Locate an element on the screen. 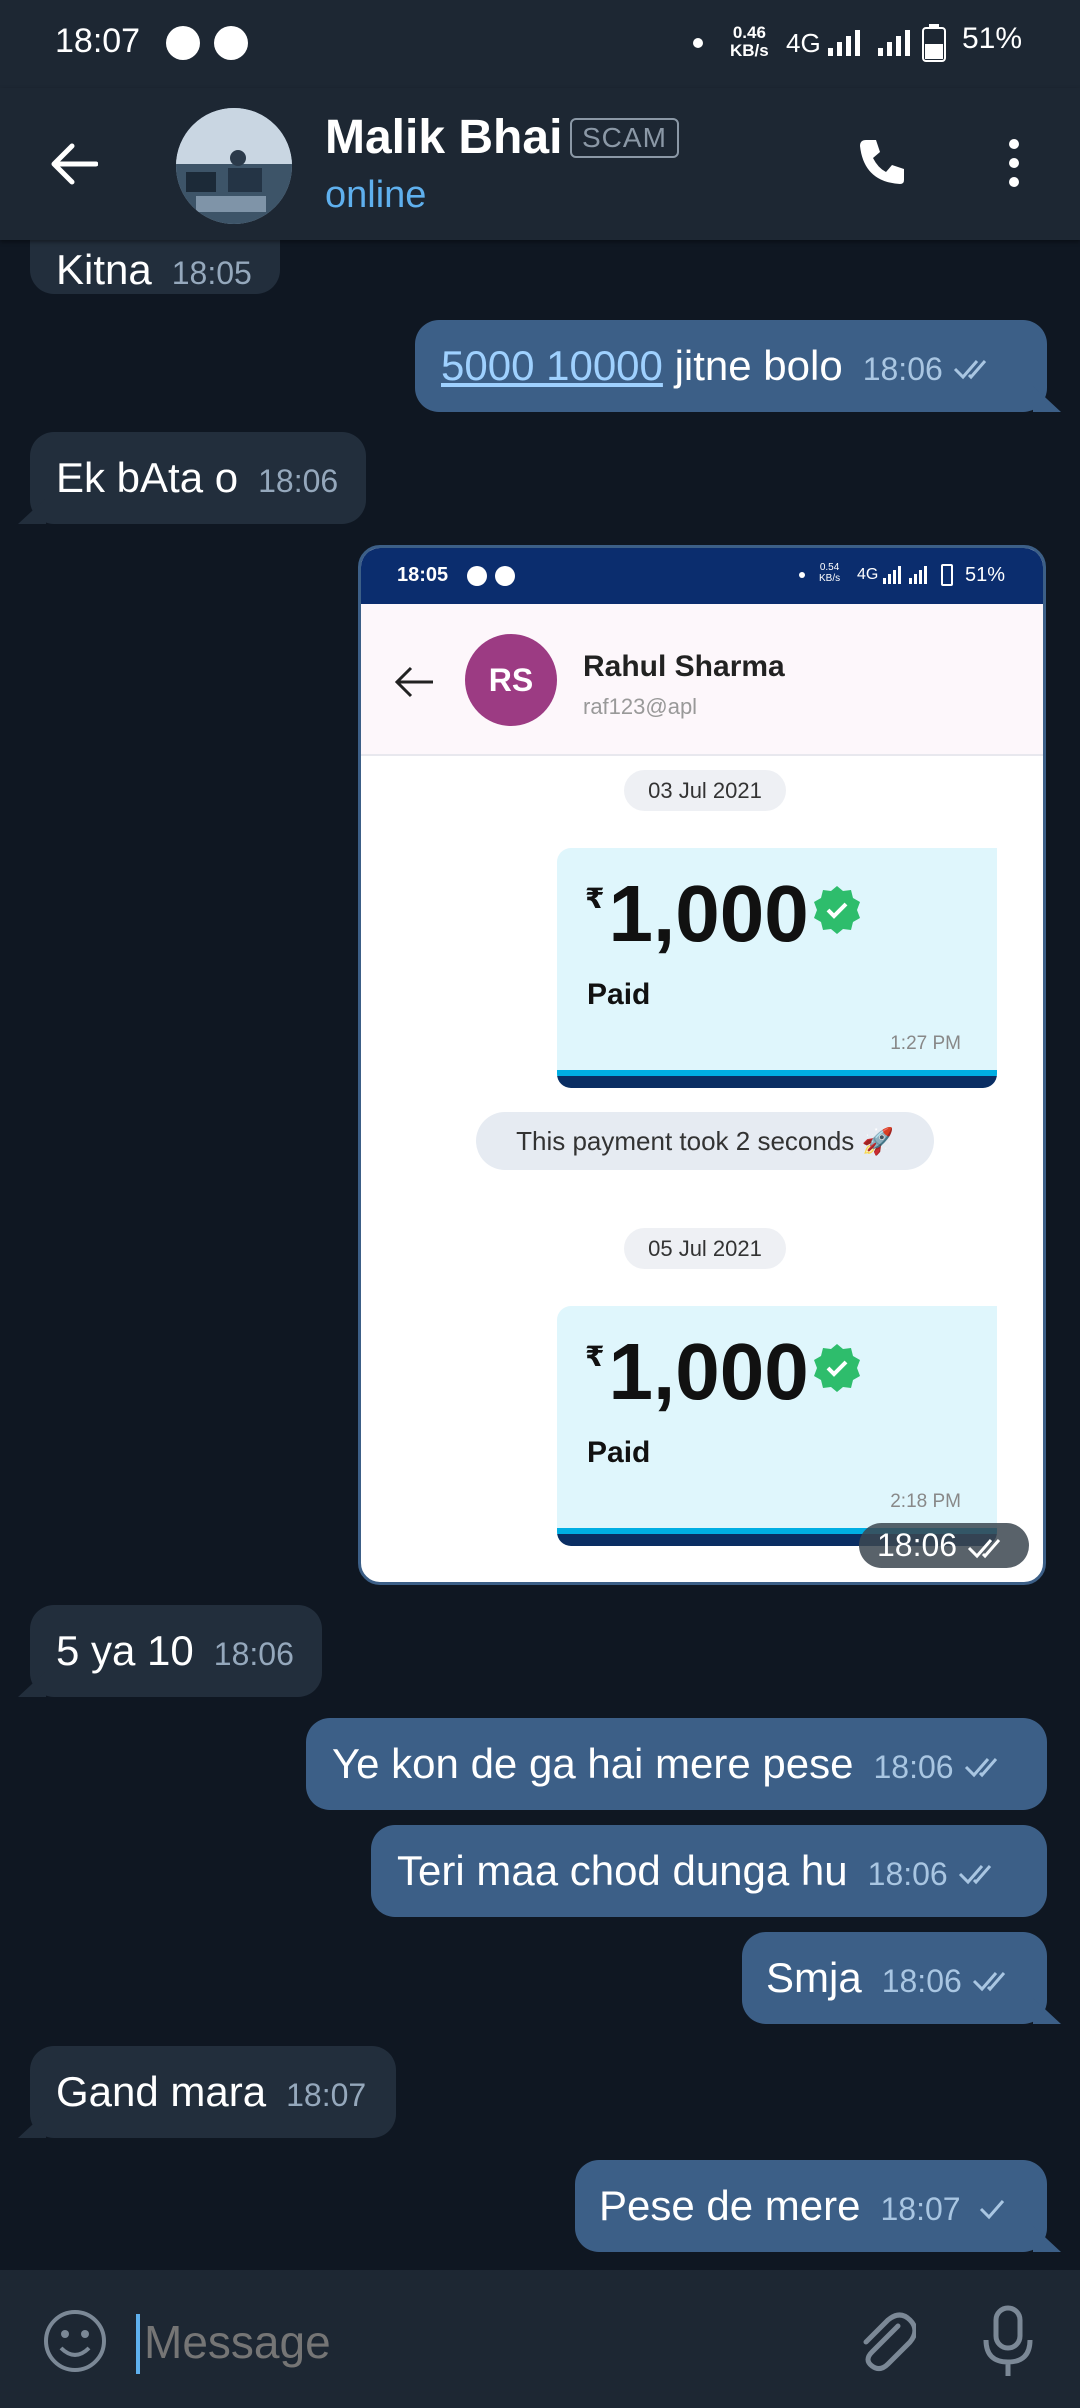 The height and width of the screenshot is (2408, 1080). message-text: Gand mara is located at coordinates (161, 2091).